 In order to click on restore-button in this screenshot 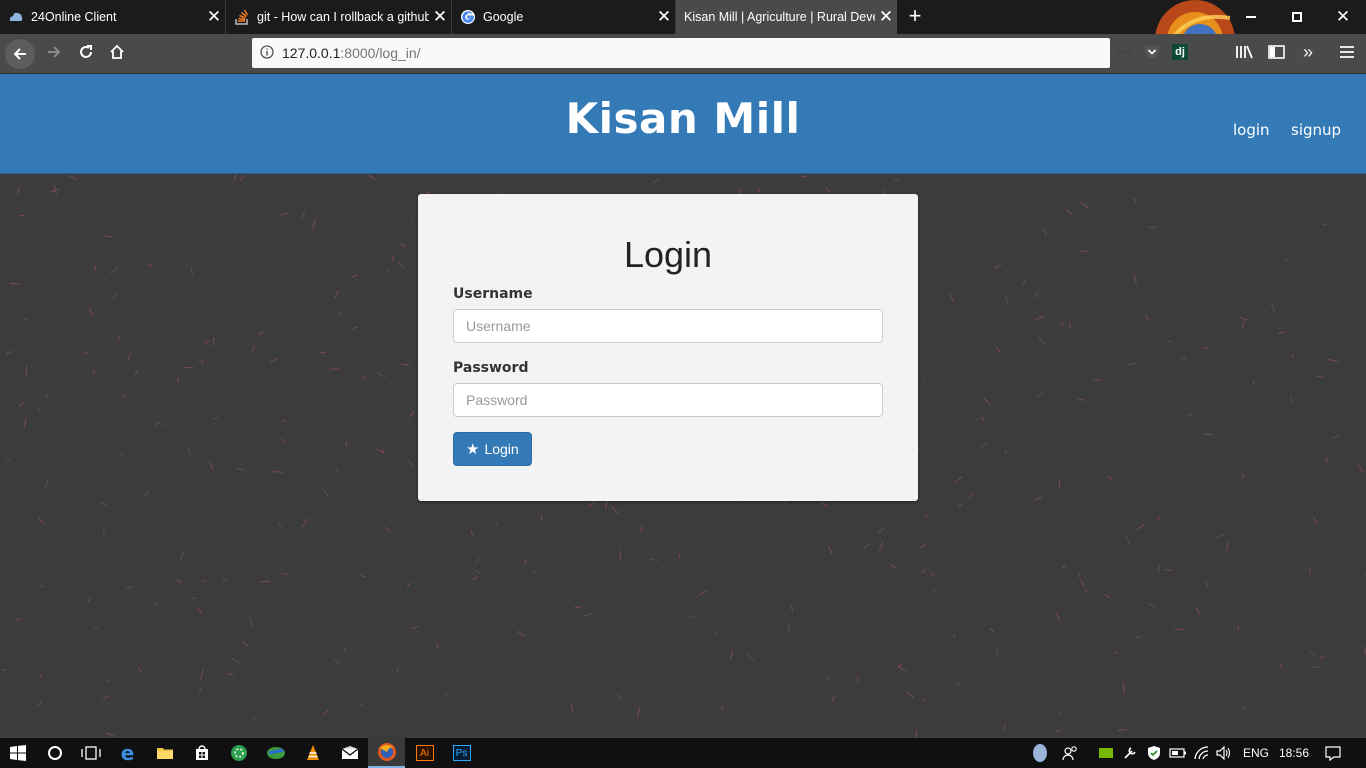, I will do `click(1297, 17)`.